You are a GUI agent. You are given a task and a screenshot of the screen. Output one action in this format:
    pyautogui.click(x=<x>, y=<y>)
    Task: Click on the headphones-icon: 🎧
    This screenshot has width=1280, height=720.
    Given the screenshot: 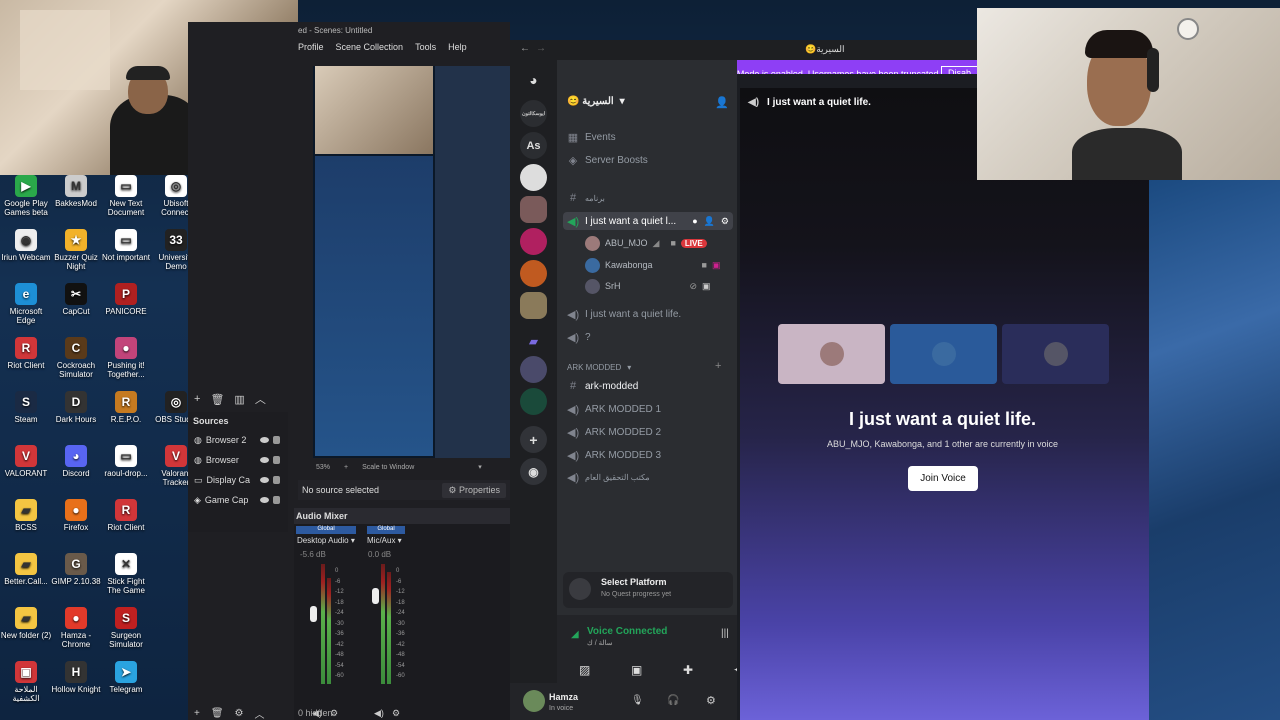 What is the action you would take?
    pyautogui.click(x=673, y=700)
    